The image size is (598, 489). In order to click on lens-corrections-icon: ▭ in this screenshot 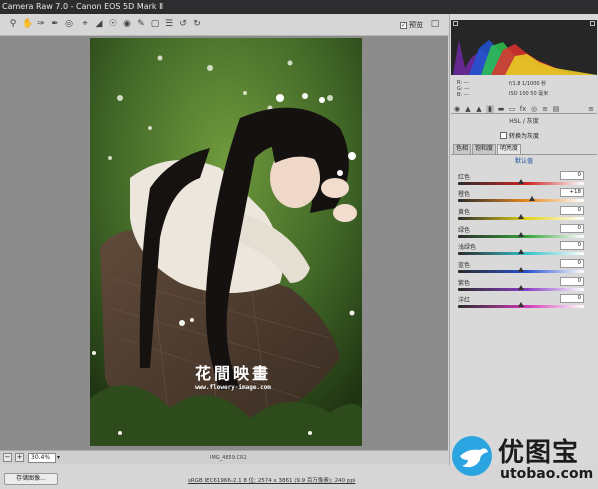, I will do `click(512, 109)`.